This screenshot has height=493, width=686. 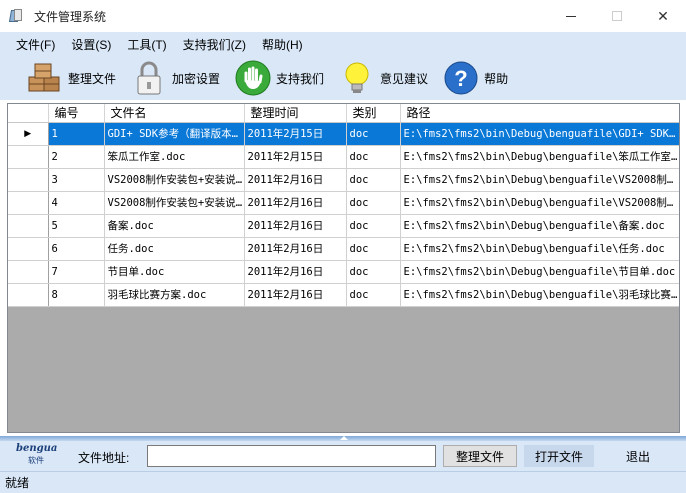 What do you see at coordinates (28, 134) in the screenshot?
I see `row-selector-icon: ▶` at bounding box center [28, 134].